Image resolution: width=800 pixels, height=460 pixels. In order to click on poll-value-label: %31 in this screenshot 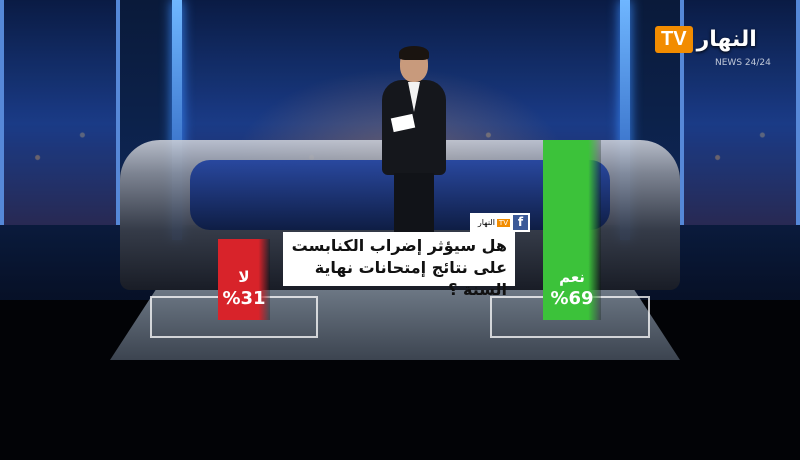, I will do `click(244, 298)`.